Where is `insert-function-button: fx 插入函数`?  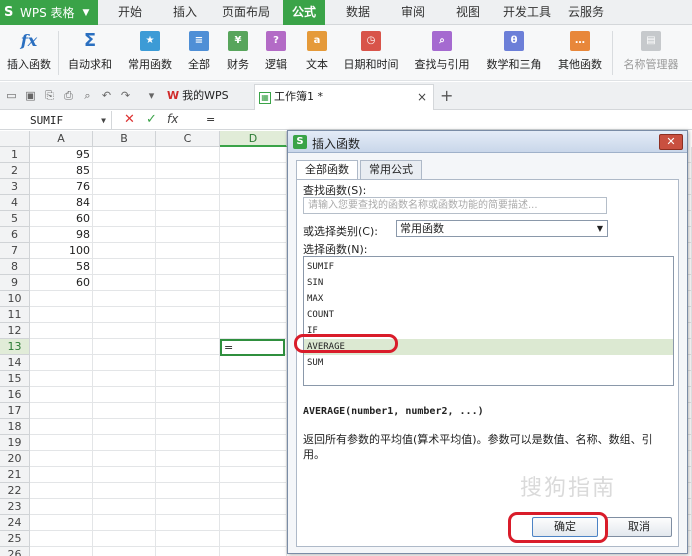 insert-function-button: fx 插入函数 is located at coordinates (29, 53).